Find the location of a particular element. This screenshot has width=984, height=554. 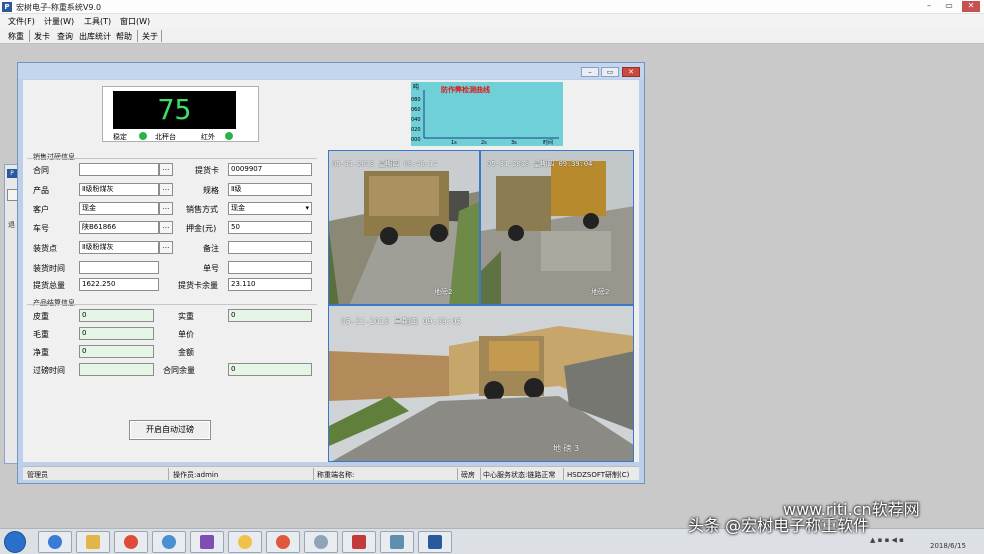

maximize-button: ▭ is located at coordinates (949, 6).